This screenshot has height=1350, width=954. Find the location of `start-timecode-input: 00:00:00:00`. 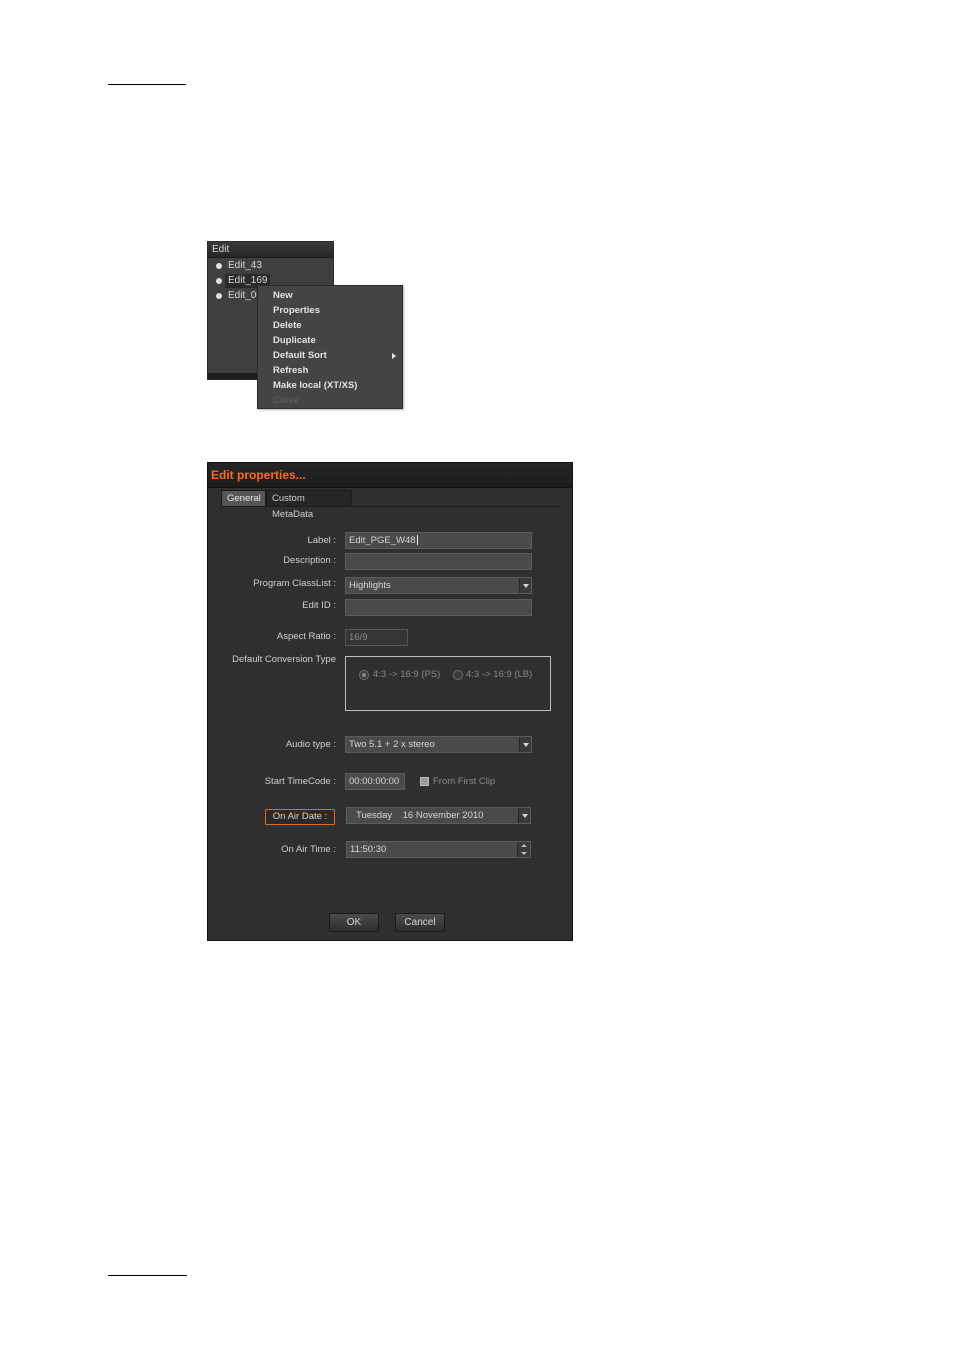

start-timecode-input: 00:00:00:00 is located at coordinates (375, 781).